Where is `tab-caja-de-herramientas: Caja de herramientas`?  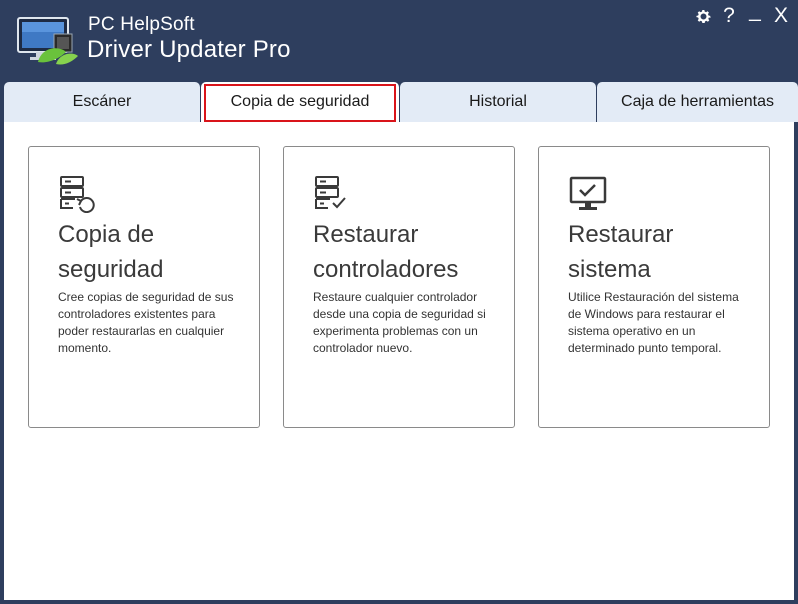 tab-caja-de-herramientas: Caja de herramientas is located at coordinates (697, 102).